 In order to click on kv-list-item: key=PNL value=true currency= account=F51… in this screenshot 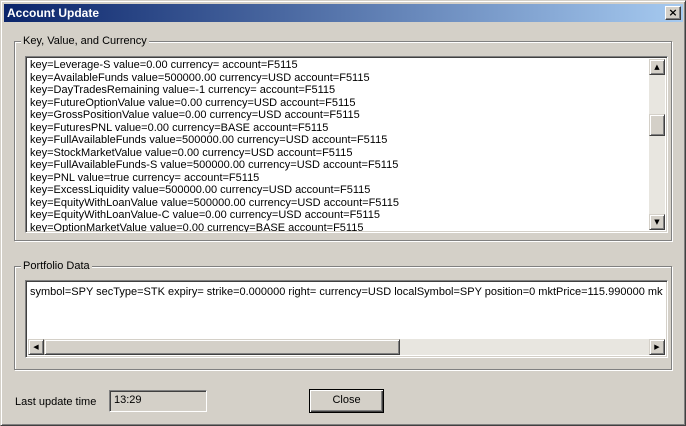, I will do `click(338, 178)`.